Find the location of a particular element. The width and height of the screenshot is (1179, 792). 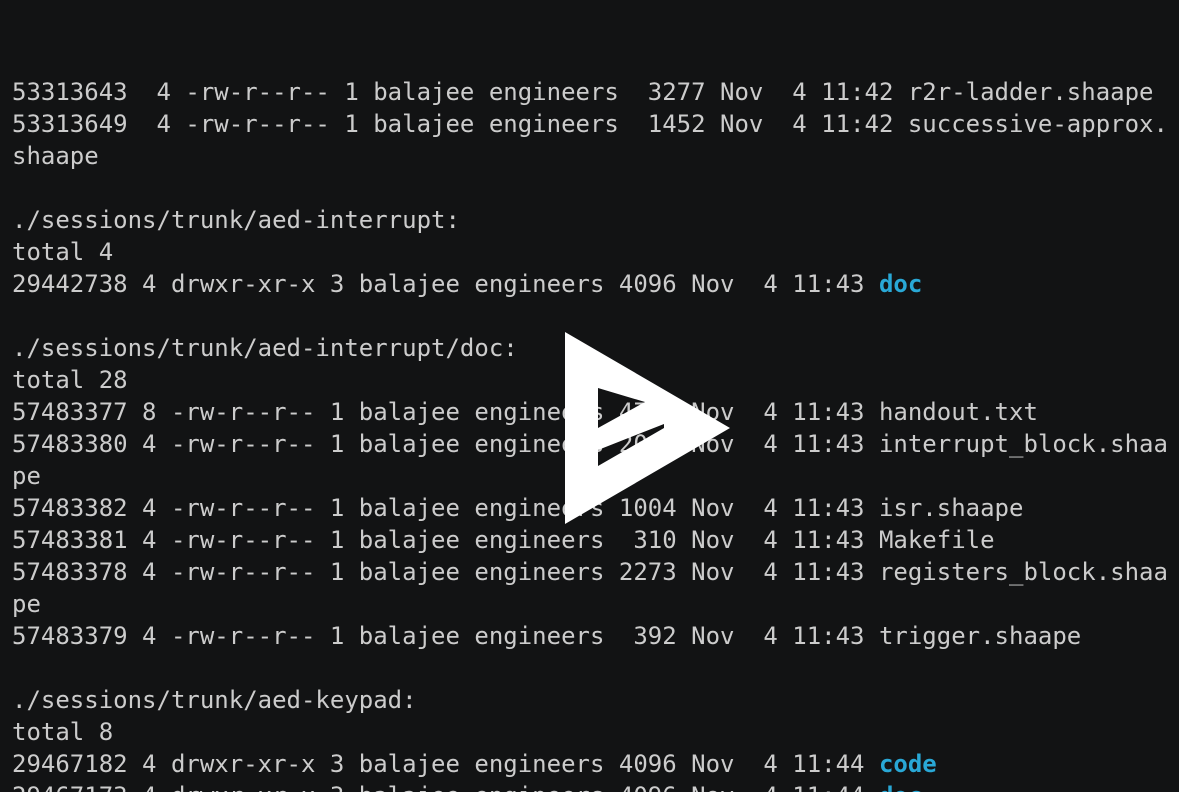

line-text: total 4 is located at coordinates (63, 252).